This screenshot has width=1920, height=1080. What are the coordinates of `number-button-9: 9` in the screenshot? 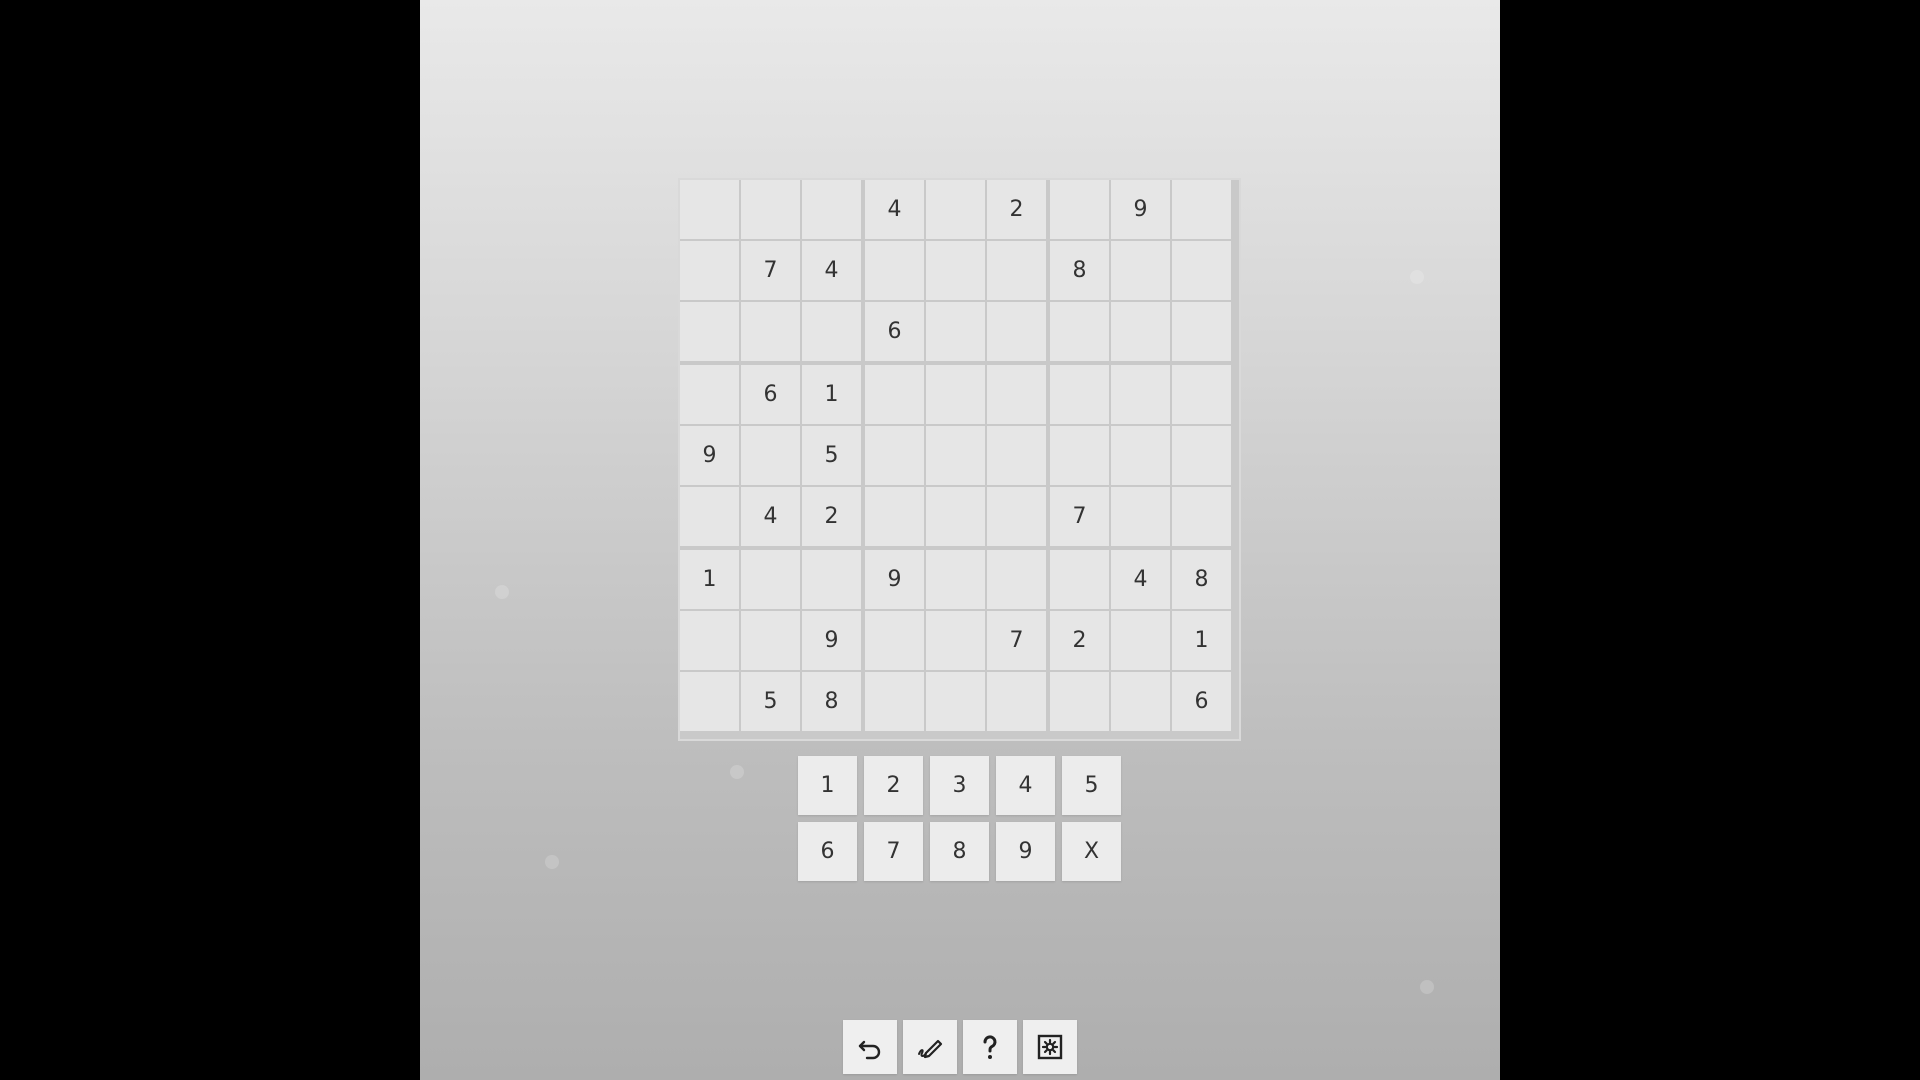 It's located at (1025, 851).